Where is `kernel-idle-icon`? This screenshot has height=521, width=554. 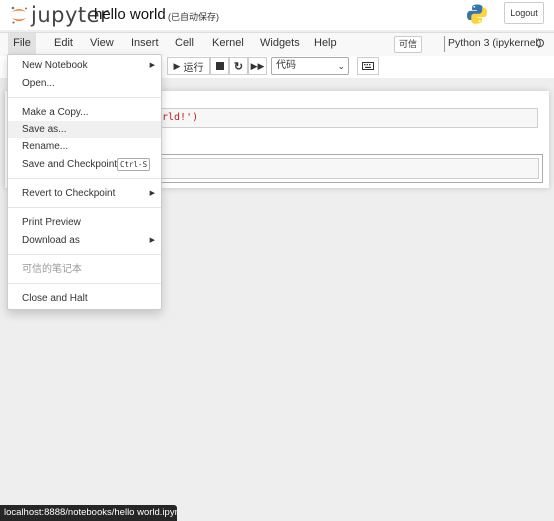 kernel-idle-icon is located at coordinates (540, 43).